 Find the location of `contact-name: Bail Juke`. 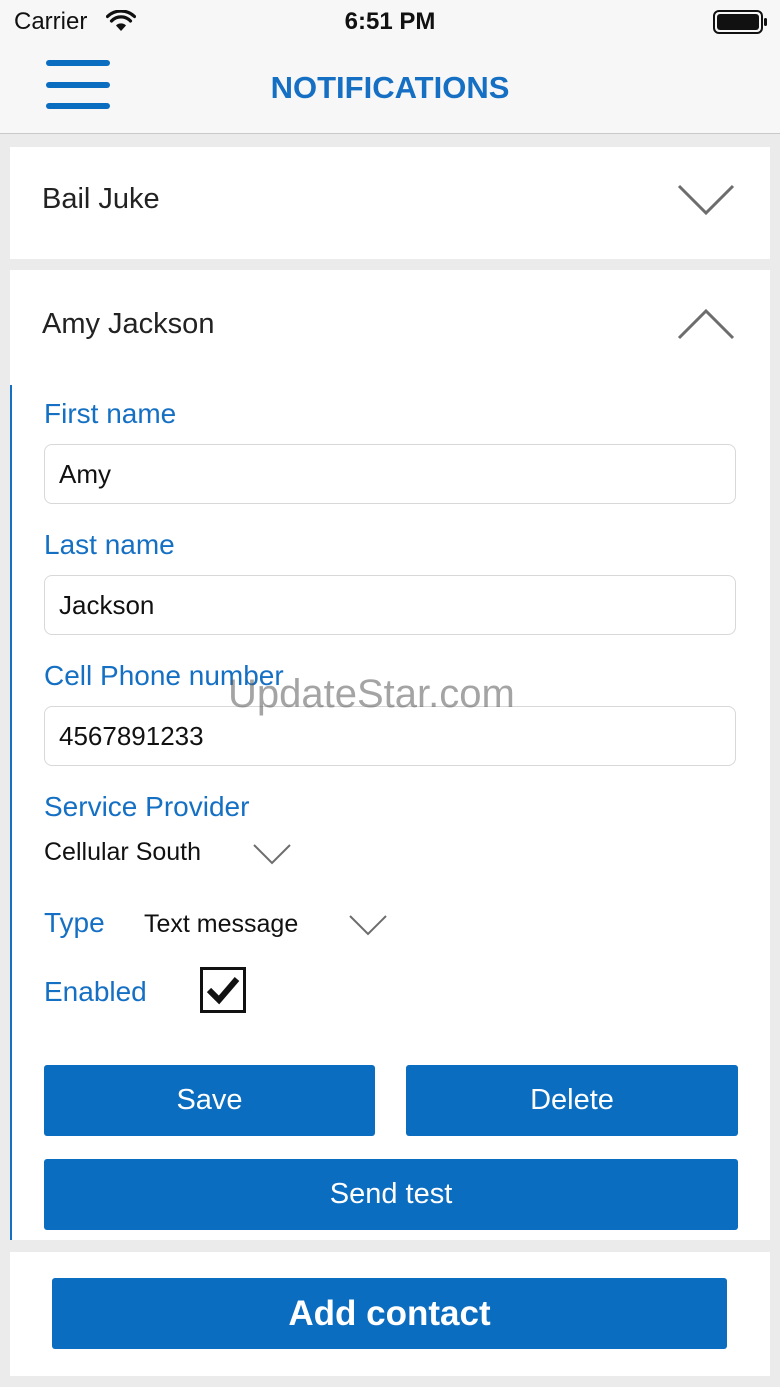

contact-name: Bail Juke is located at coordinates (101, 199).